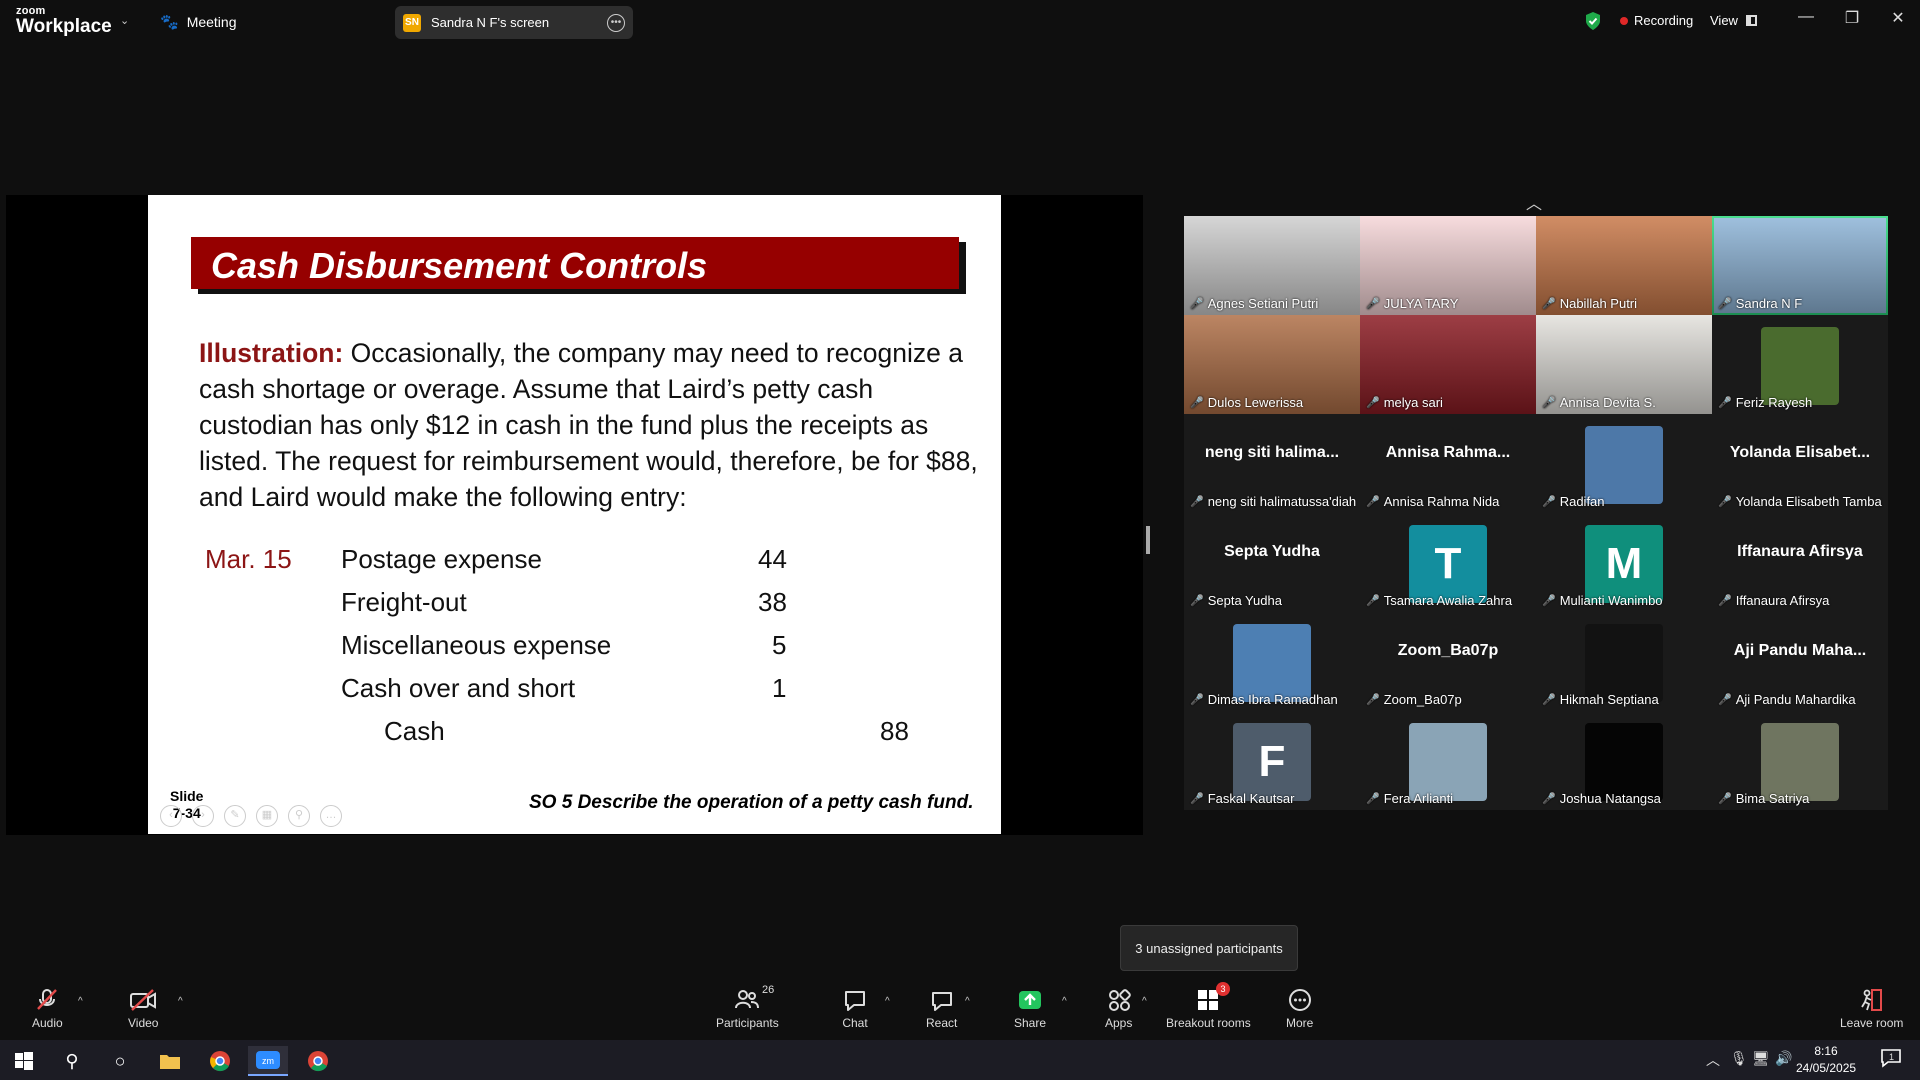  I want to click on participant-avatar: F, so click(1272, 762).